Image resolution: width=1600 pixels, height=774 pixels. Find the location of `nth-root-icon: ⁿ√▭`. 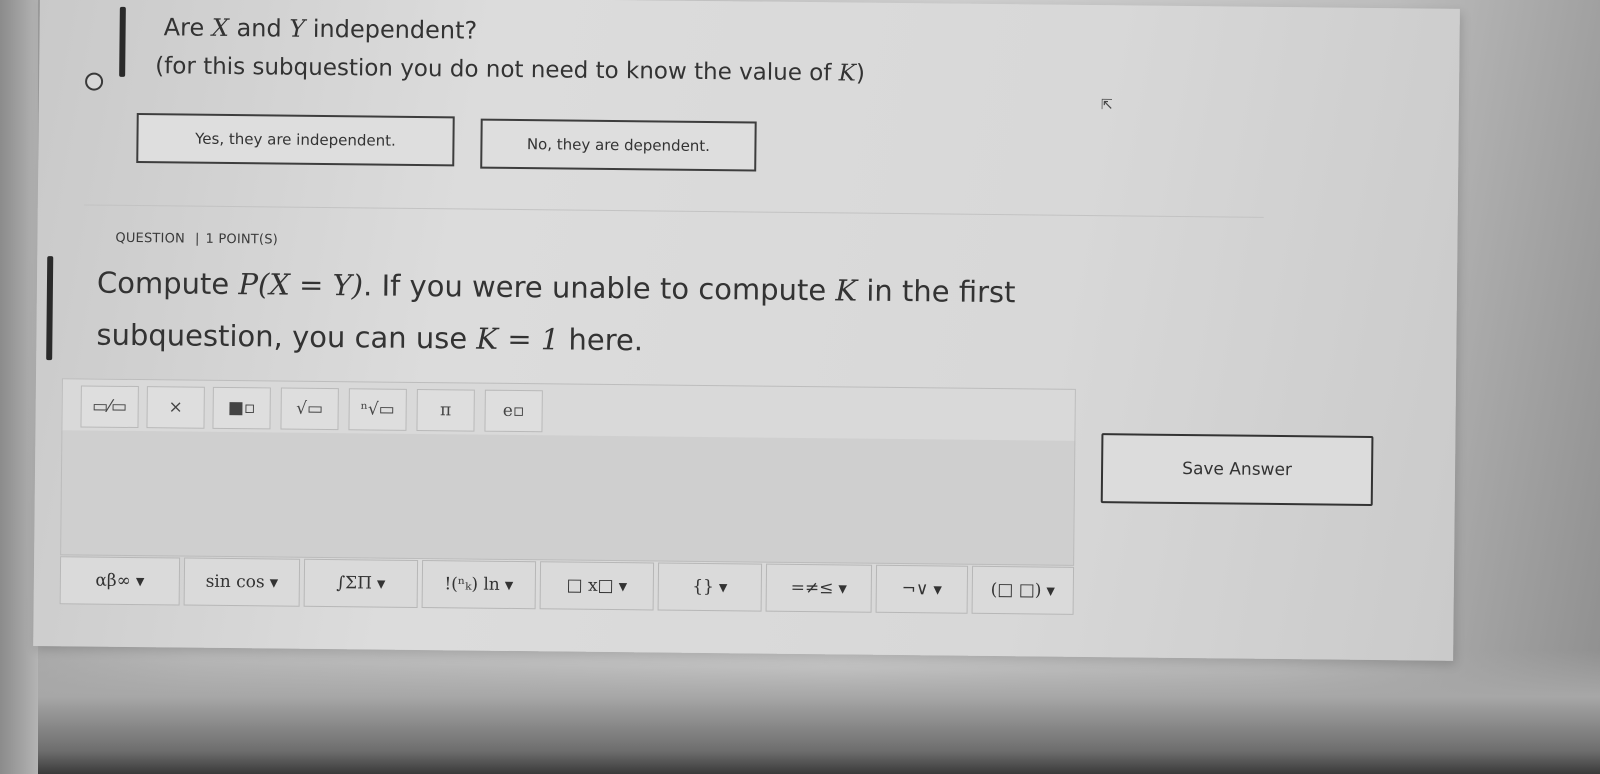

nth-root-icon: ⁿ√▭ is located at coordinates (377, 409).